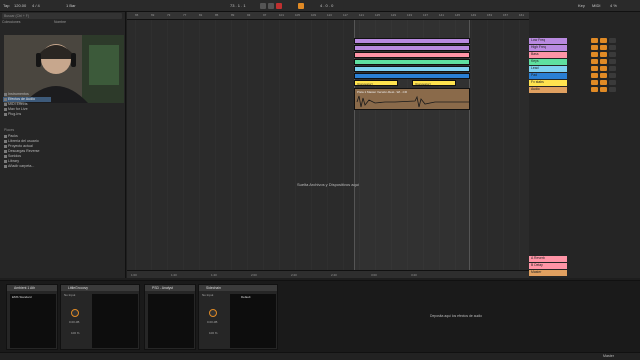 The width and height of the screenshot is (640, 360). What do you see at coordinates (100, 288) in the screenshot?
I see `device-header: LittleGrooovy` at bounding box center [100, 288].